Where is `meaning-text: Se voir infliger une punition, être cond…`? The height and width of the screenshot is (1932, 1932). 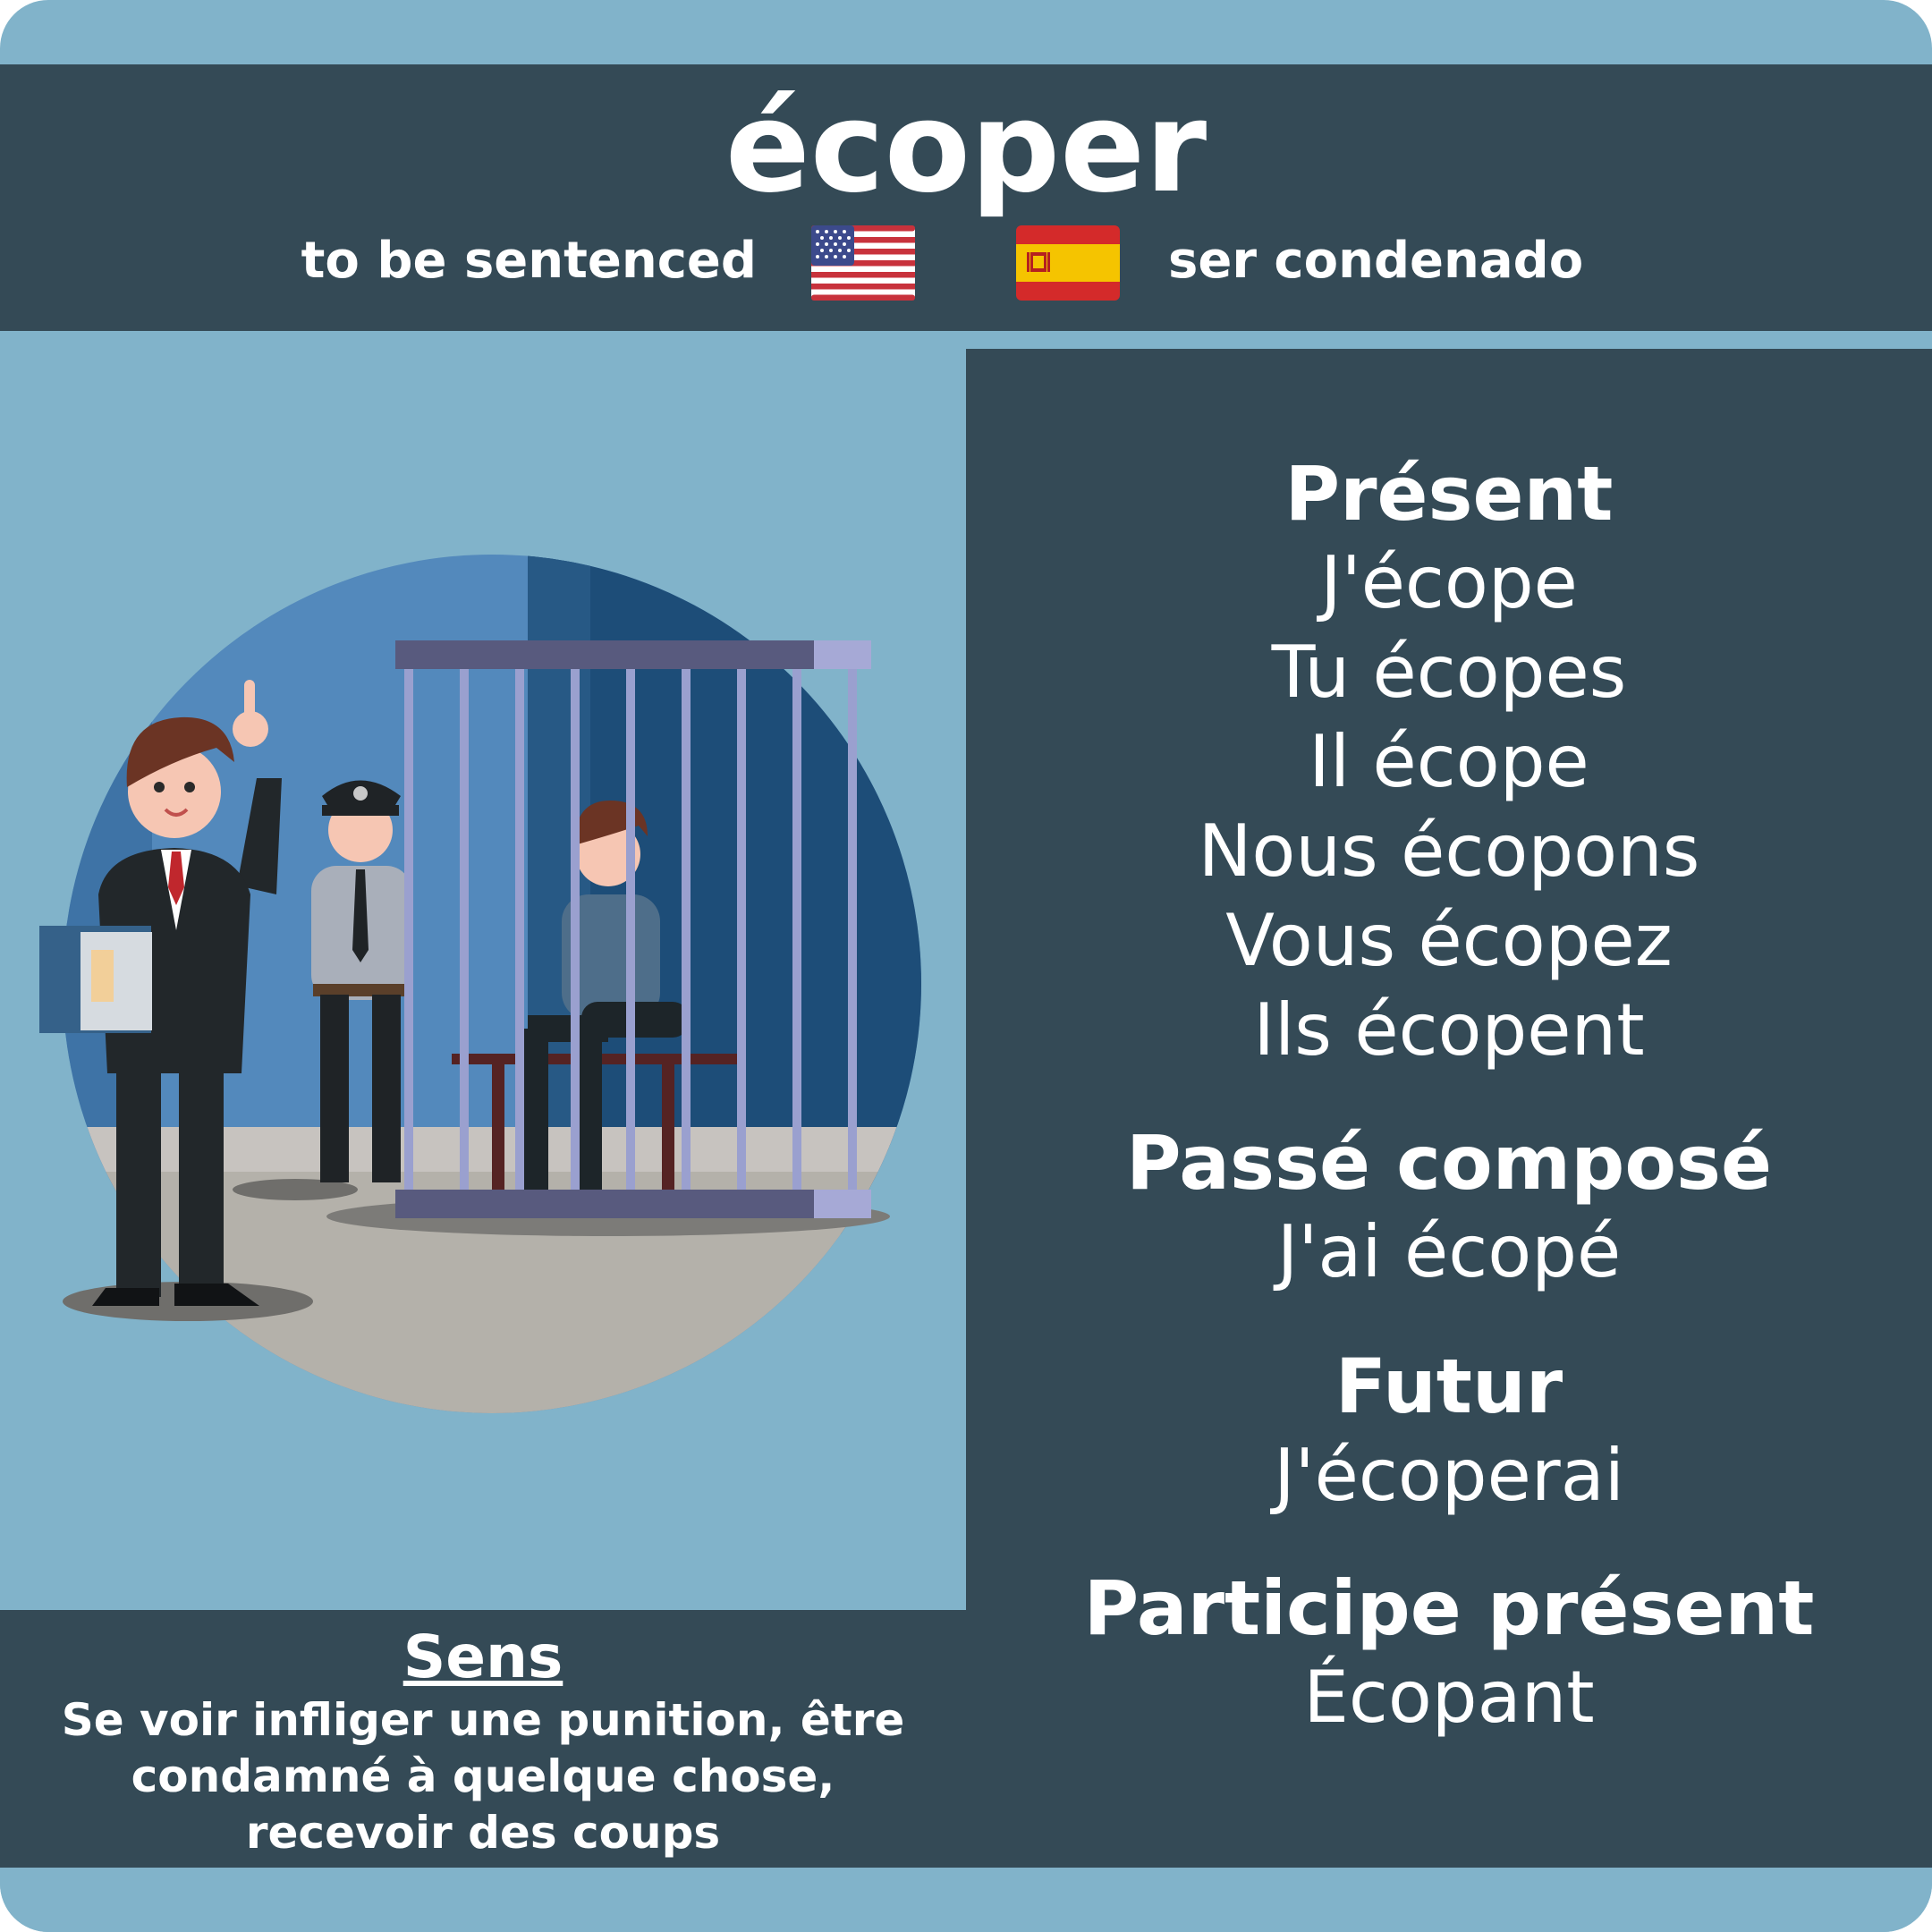
meaning-text: Se voir infliger une punition, être cond… is located at coordinates (483, 1776).